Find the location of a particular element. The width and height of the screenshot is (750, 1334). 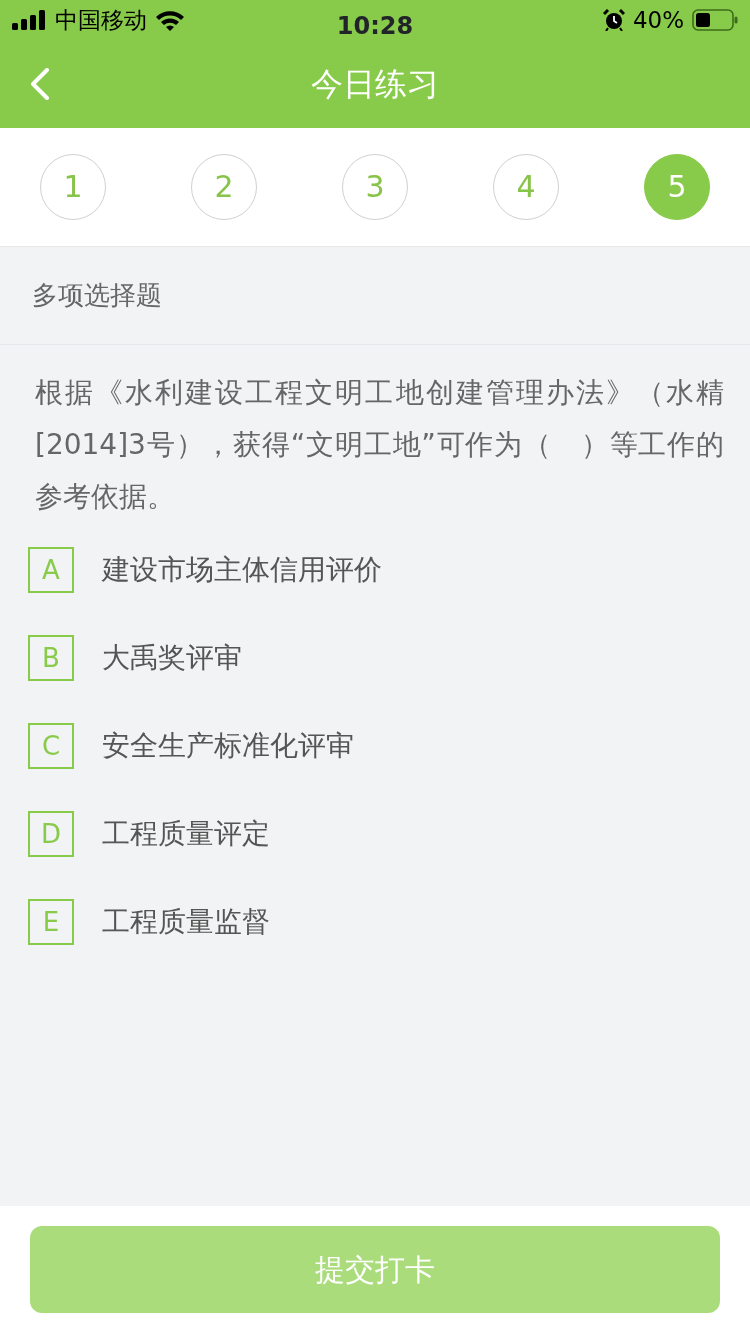

option-checkbox: C is located at coordinates (51, 746).